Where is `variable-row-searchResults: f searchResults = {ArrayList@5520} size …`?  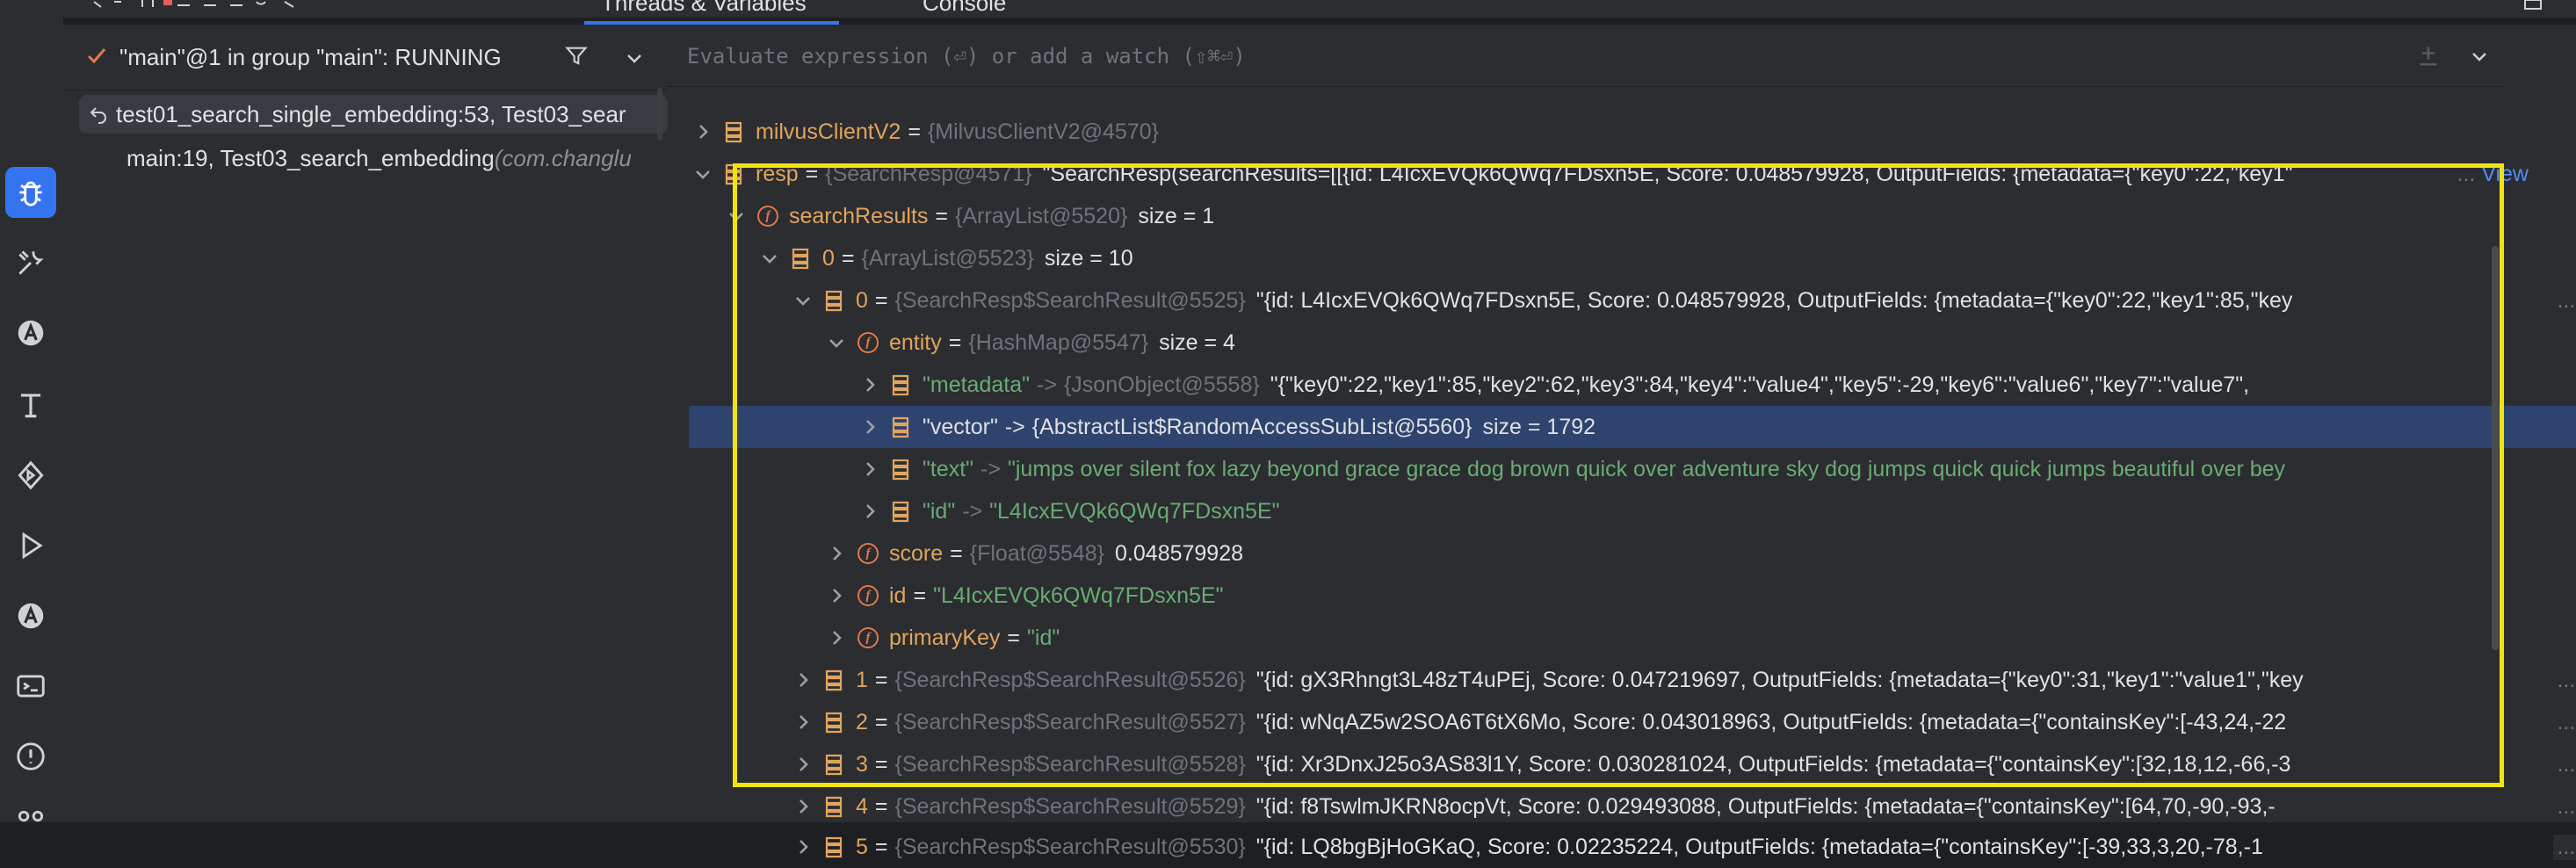
variable-row-searchResults: f searchResults = {ArrayList@5520} size … is located at coordinates (1616, 216).